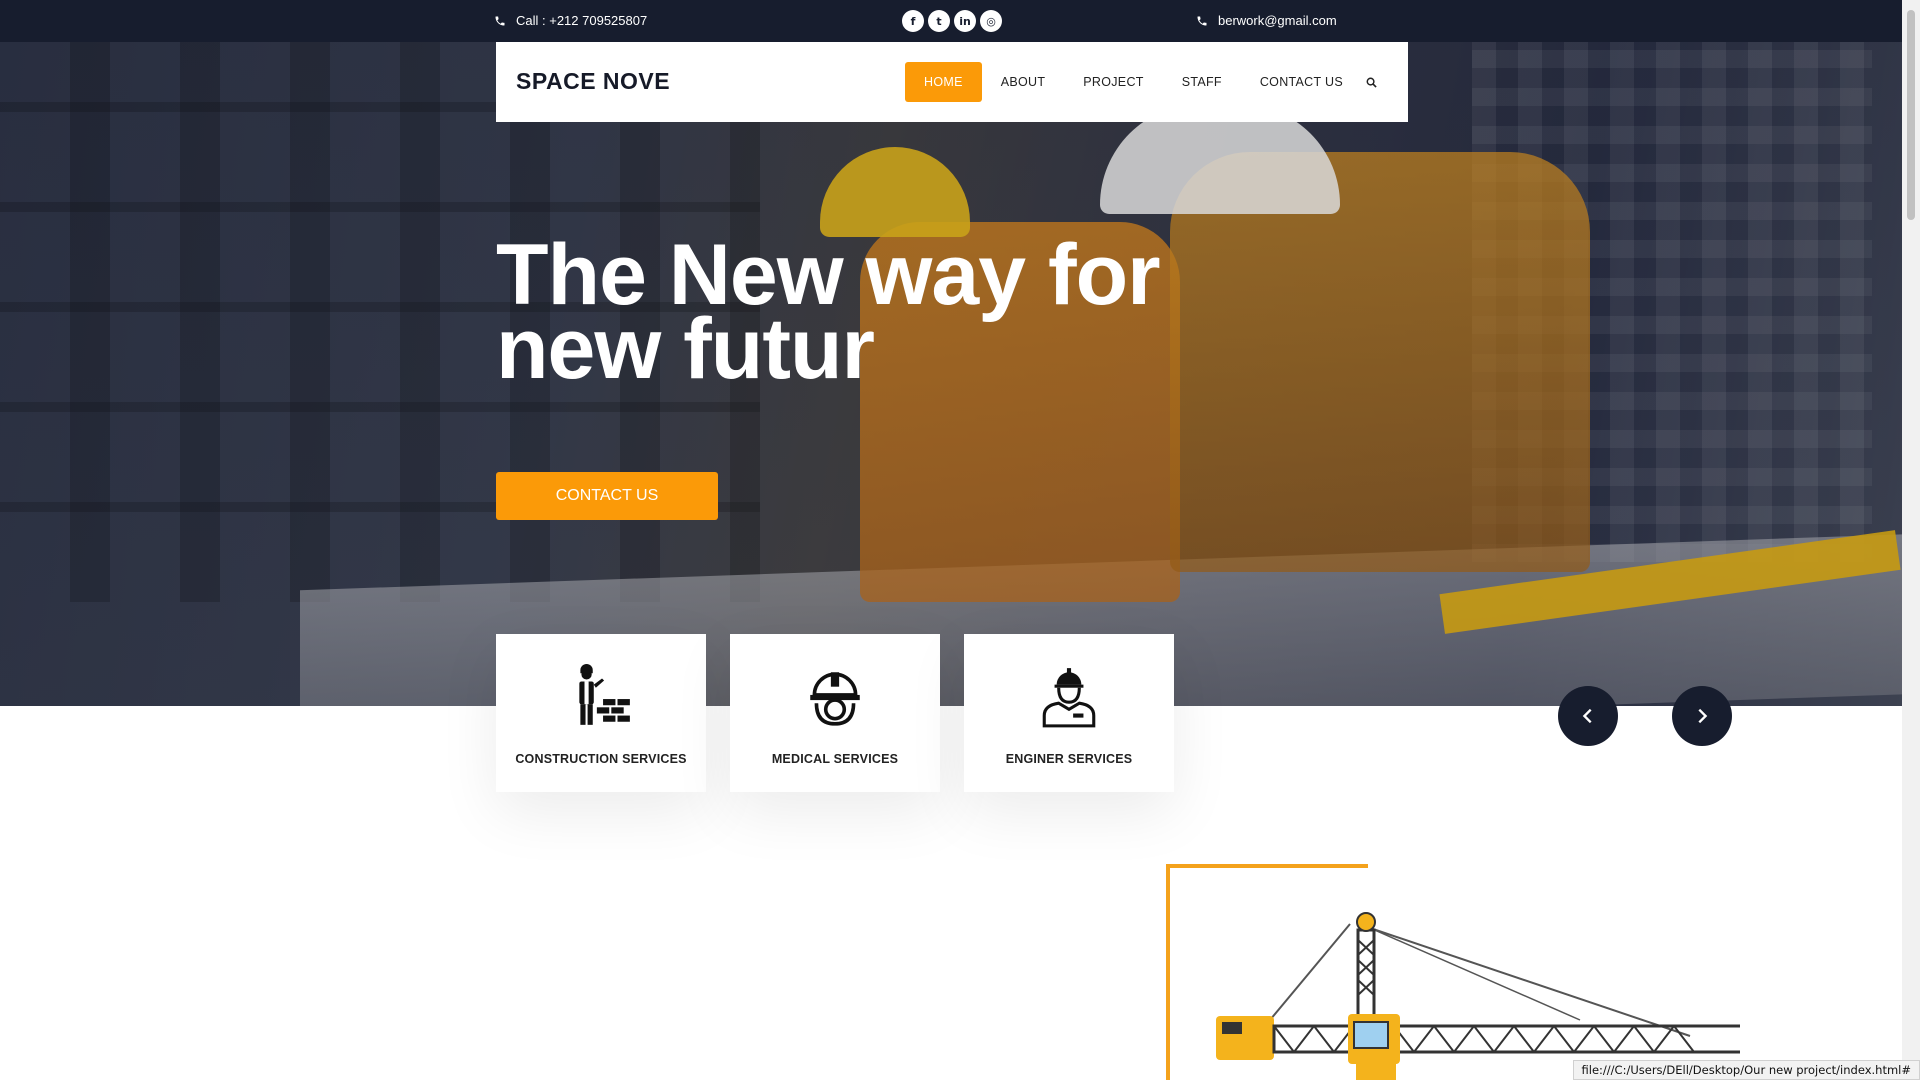 The image size is (1920, 1080). Describe the element at coordinates (1113, 82) in the screenshot. I see `nav-item-project: PROJECT` at that location.